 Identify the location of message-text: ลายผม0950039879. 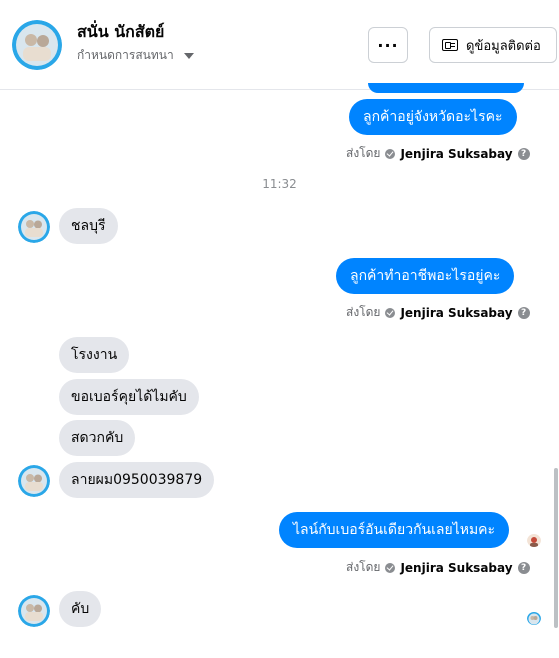
(137, 480).